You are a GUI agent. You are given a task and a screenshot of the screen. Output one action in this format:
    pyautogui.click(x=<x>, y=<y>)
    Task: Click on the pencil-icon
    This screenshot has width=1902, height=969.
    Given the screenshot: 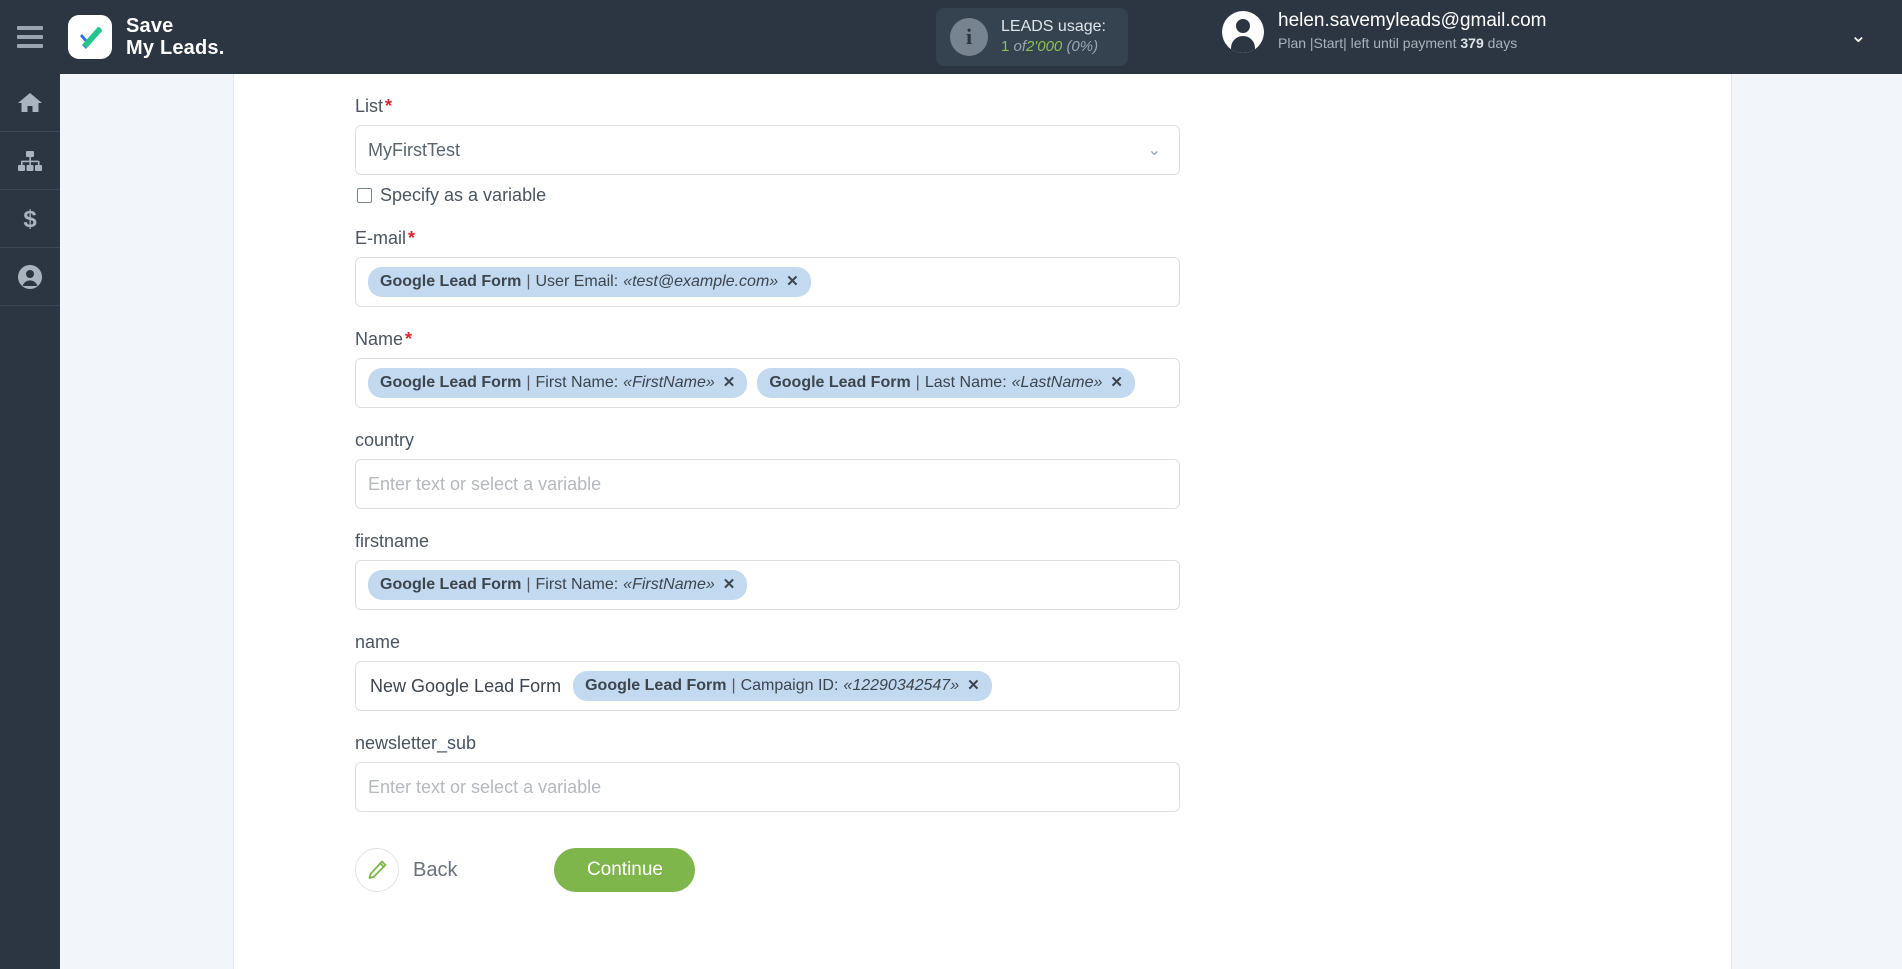 What is the action you would take?
    pyautogui.click(x=377, y=870)
    